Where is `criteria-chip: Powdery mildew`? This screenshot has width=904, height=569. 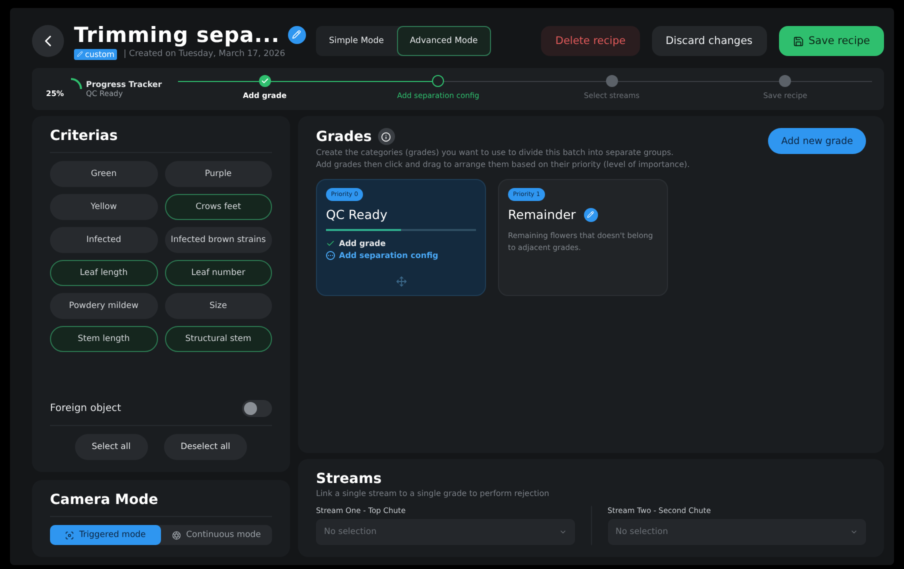
criteria-chip: Powdery mildew is located at coordinates (104, 306).